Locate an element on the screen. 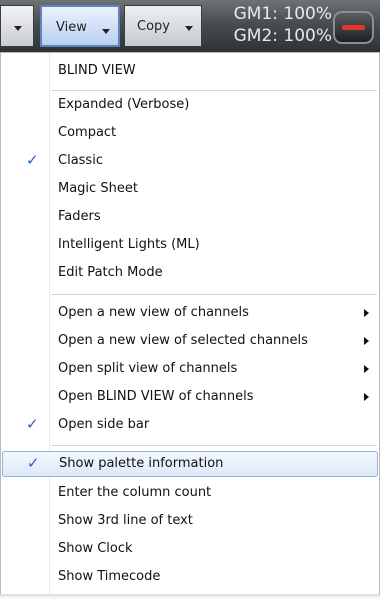 The width and height of the screenshot is (380, 599). previous-menu-button is located at coordinates (17, 26).